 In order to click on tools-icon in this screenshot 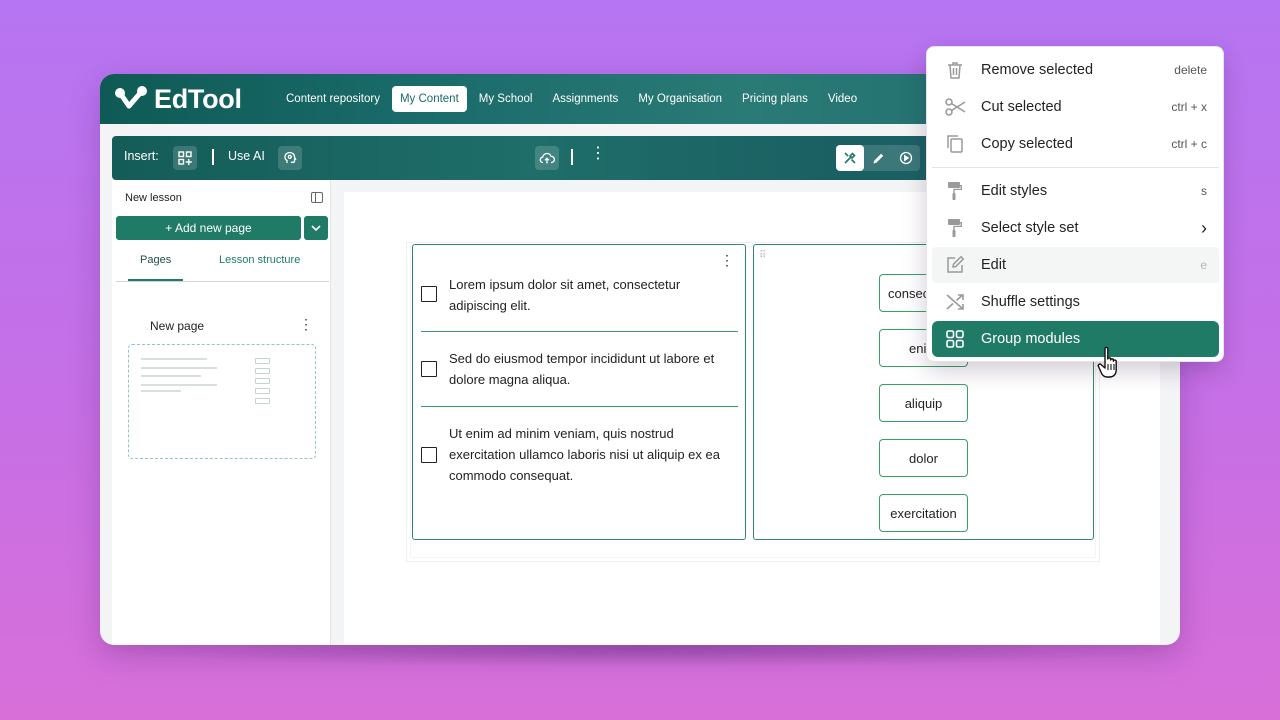, I will do `click(850, 158)`.